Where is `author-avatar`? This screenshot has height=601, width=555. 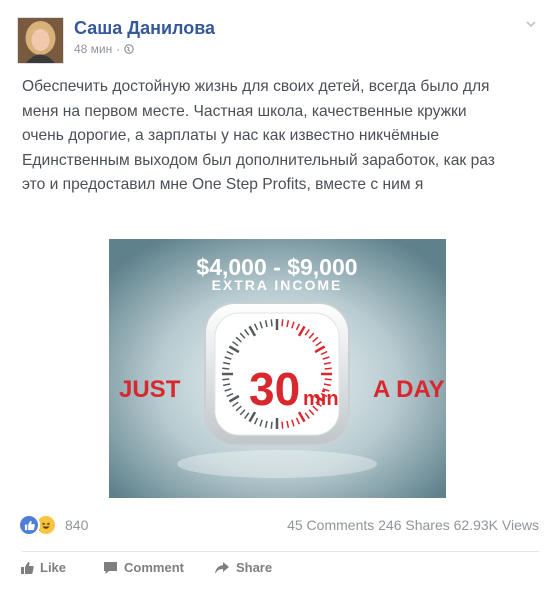
author-avatar is located at coordinates (40, 40).